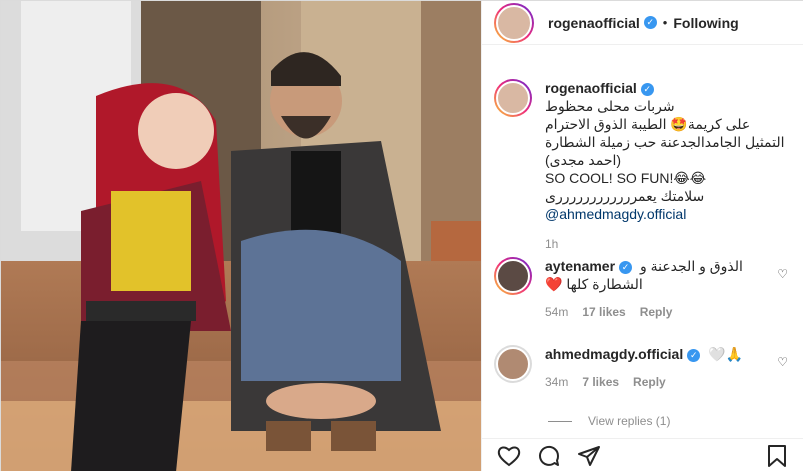 The image size is (803, 471). Describe the element at coordinates (668, 382) in the screenshot. I see `comment-meta: 34m 7 likes Reply` at that location.